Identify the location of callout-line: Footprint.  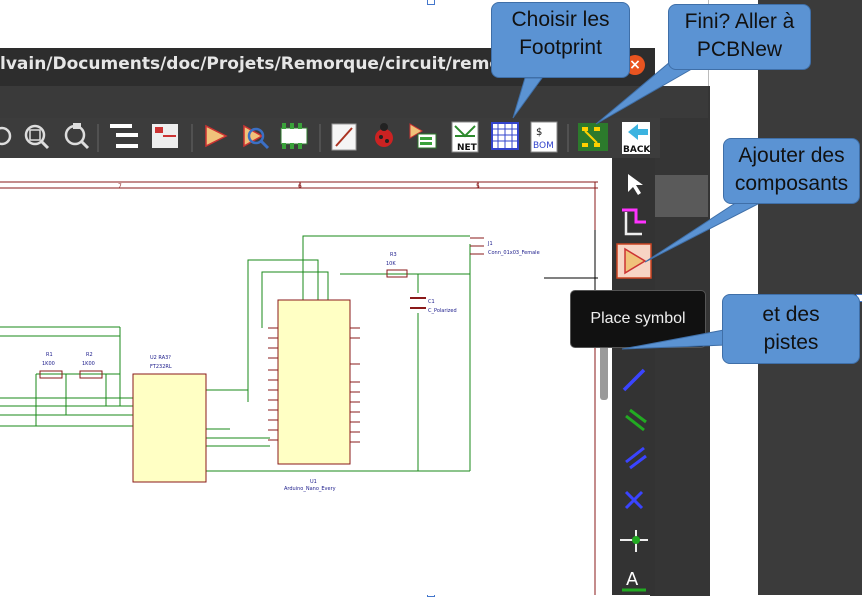
(560, 47).